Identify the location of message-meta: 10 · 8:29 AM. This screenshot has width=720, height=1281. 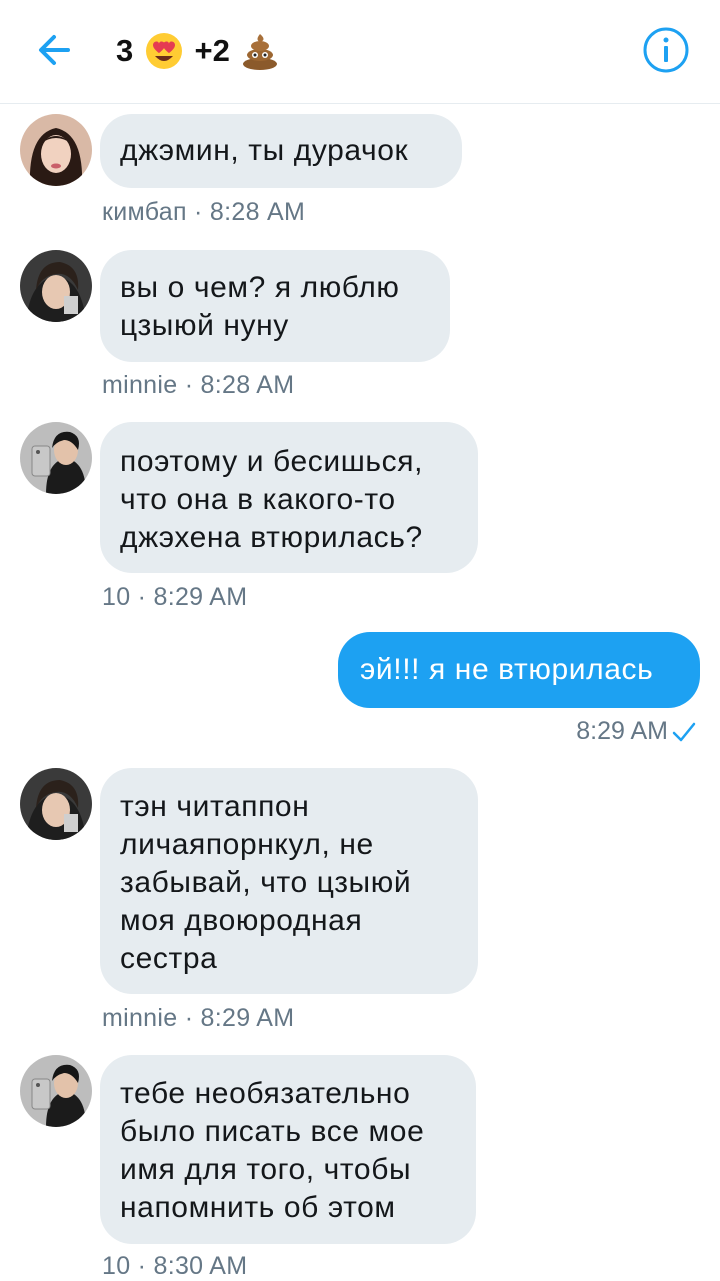
(175, 597).